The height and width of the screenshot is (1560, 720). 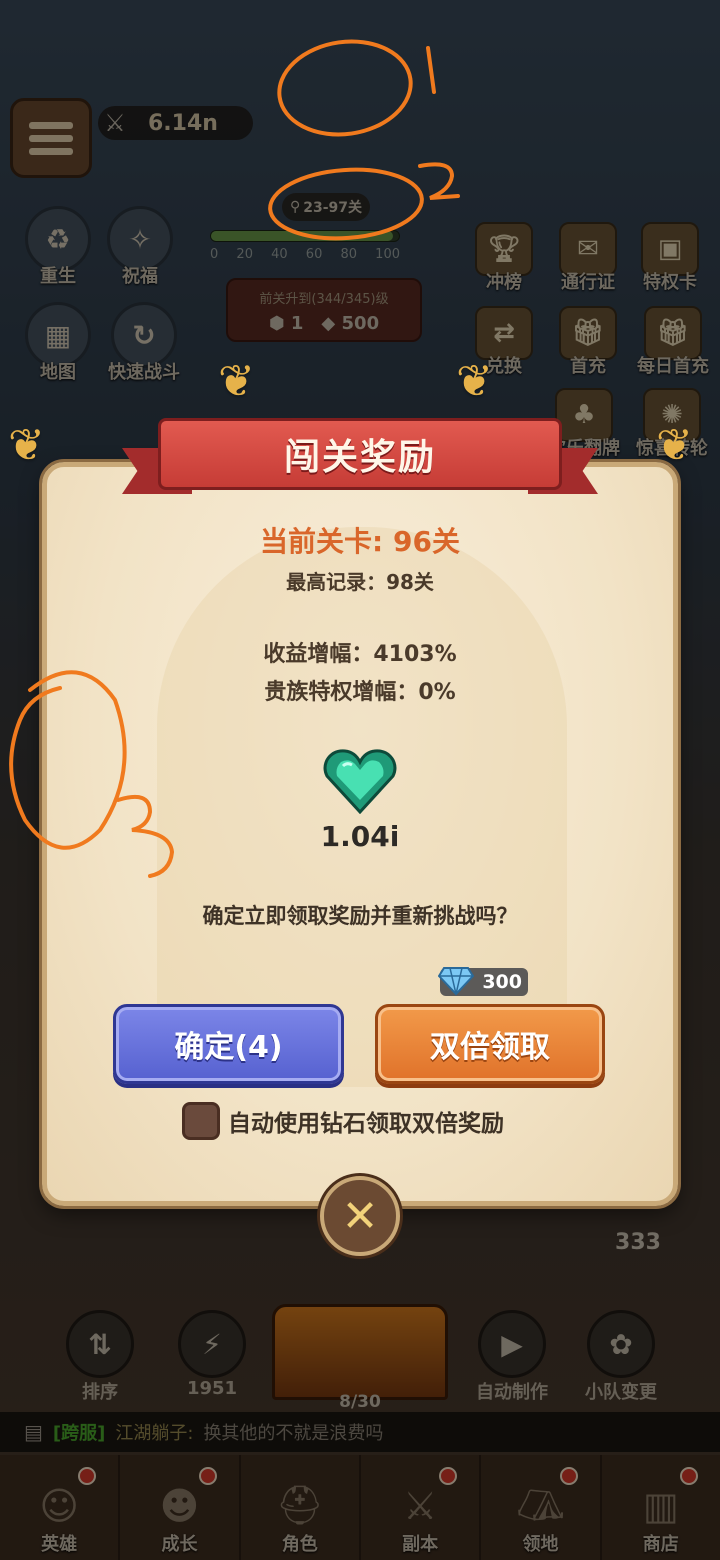 What do you see at coordinates (360, 582) in the screenshot?
I see `best-record: 最高记录：98关` at bounding box center [360, 582].